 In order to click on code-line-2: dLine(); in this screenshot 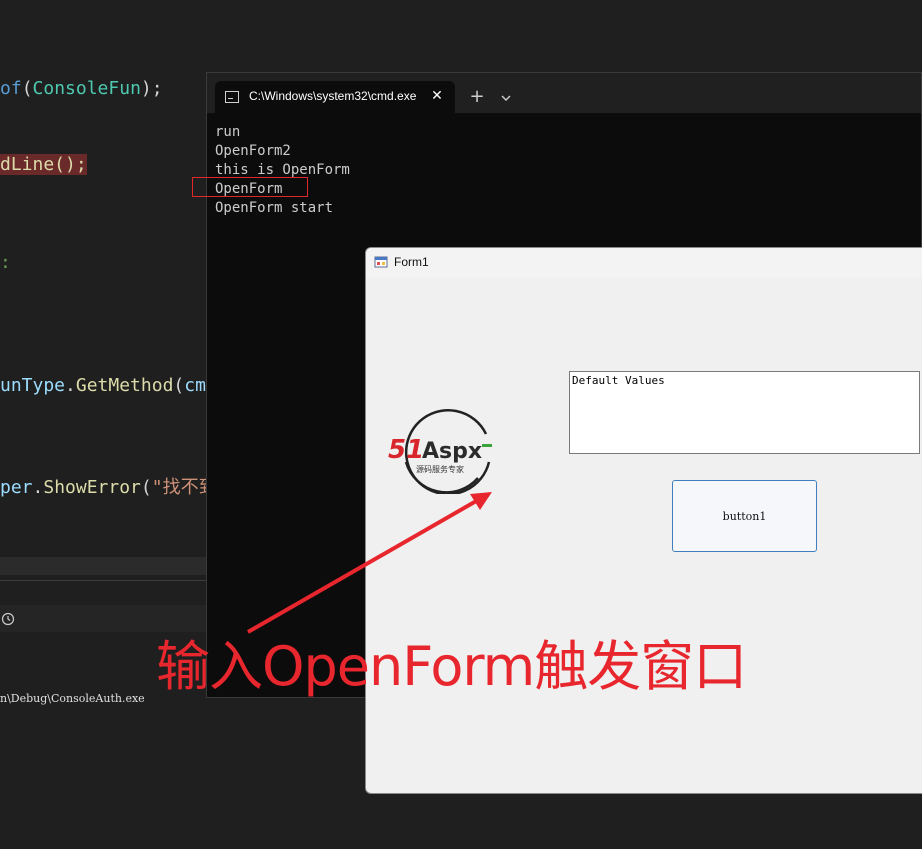, I will do `click(43, 164)`.